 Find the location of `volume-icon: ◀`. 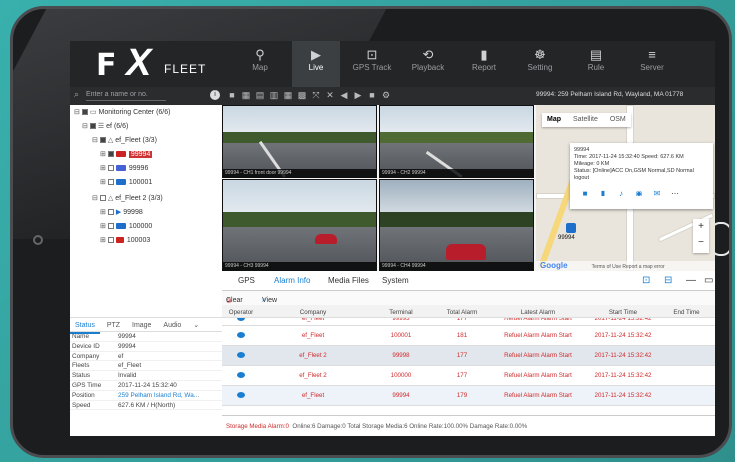

volume-icon: ◀ is located at coordinates (344, 96).